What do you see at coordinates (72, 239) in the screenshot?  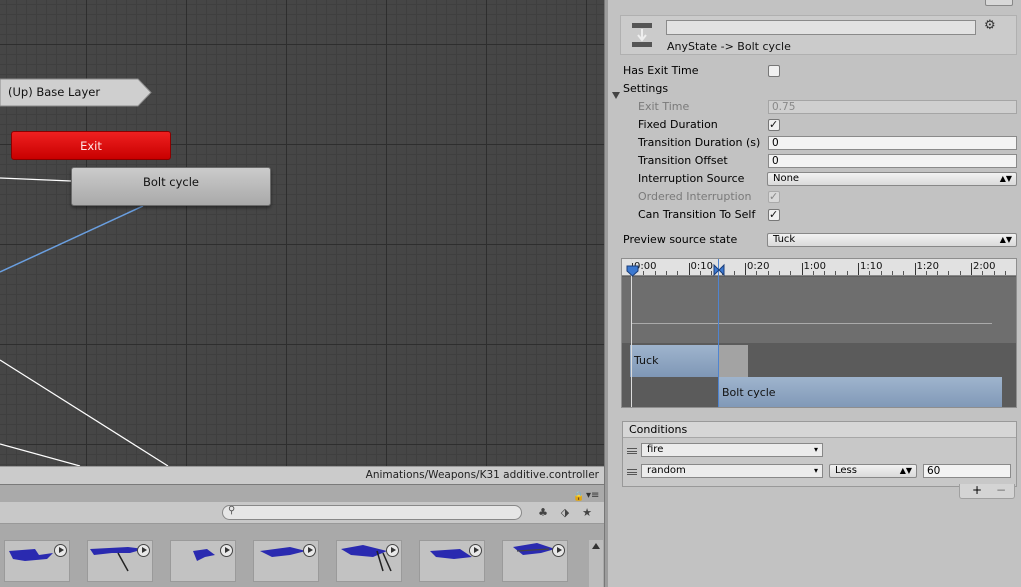 I see `selected-transition-line` at bounding box center [72, 239].